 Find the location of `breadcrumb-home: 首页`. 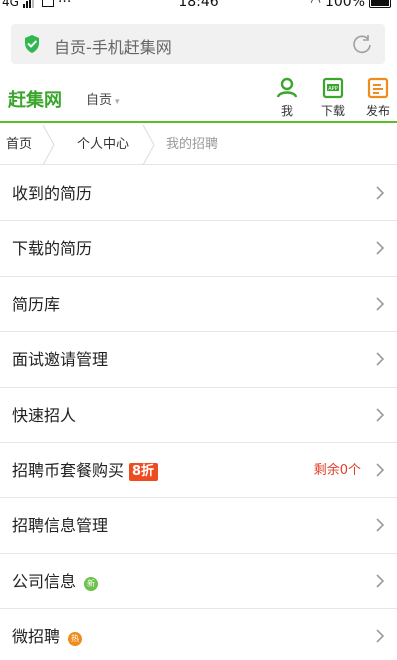

breadcrumb-home: 首页 is located at coordinates (19, 145).